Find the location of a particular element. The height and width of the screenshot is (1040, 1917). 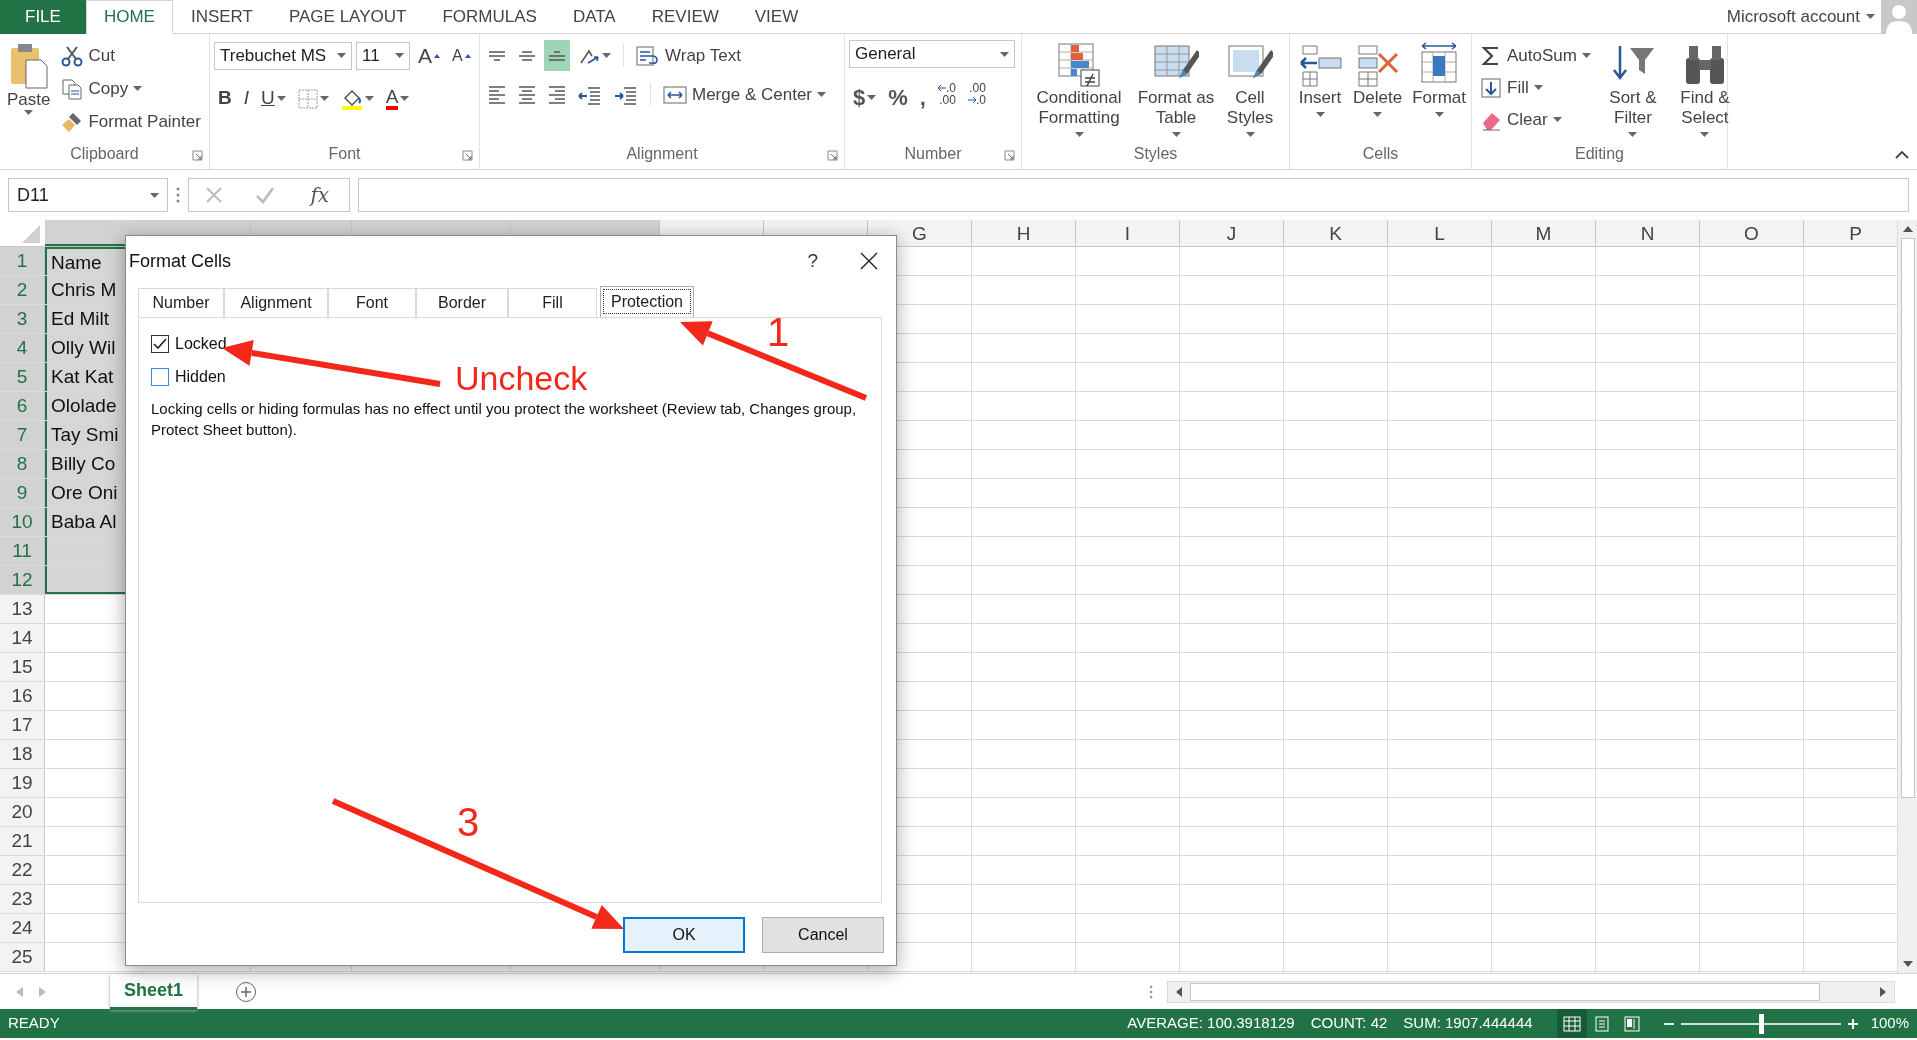

cancel-button: Cancel is located at coordinates (823, 935).